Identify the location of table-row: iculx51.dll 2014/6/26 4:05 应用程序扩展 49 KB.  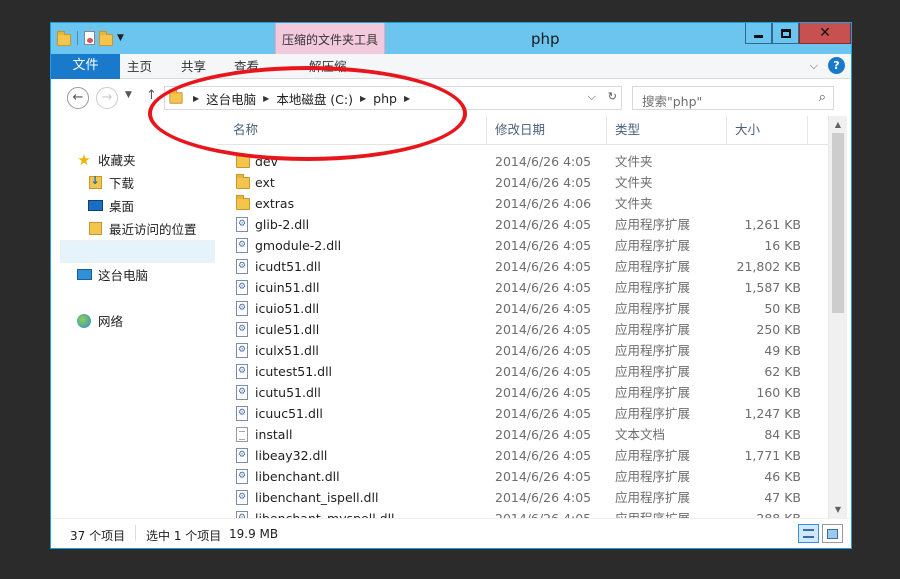
(522, 350).